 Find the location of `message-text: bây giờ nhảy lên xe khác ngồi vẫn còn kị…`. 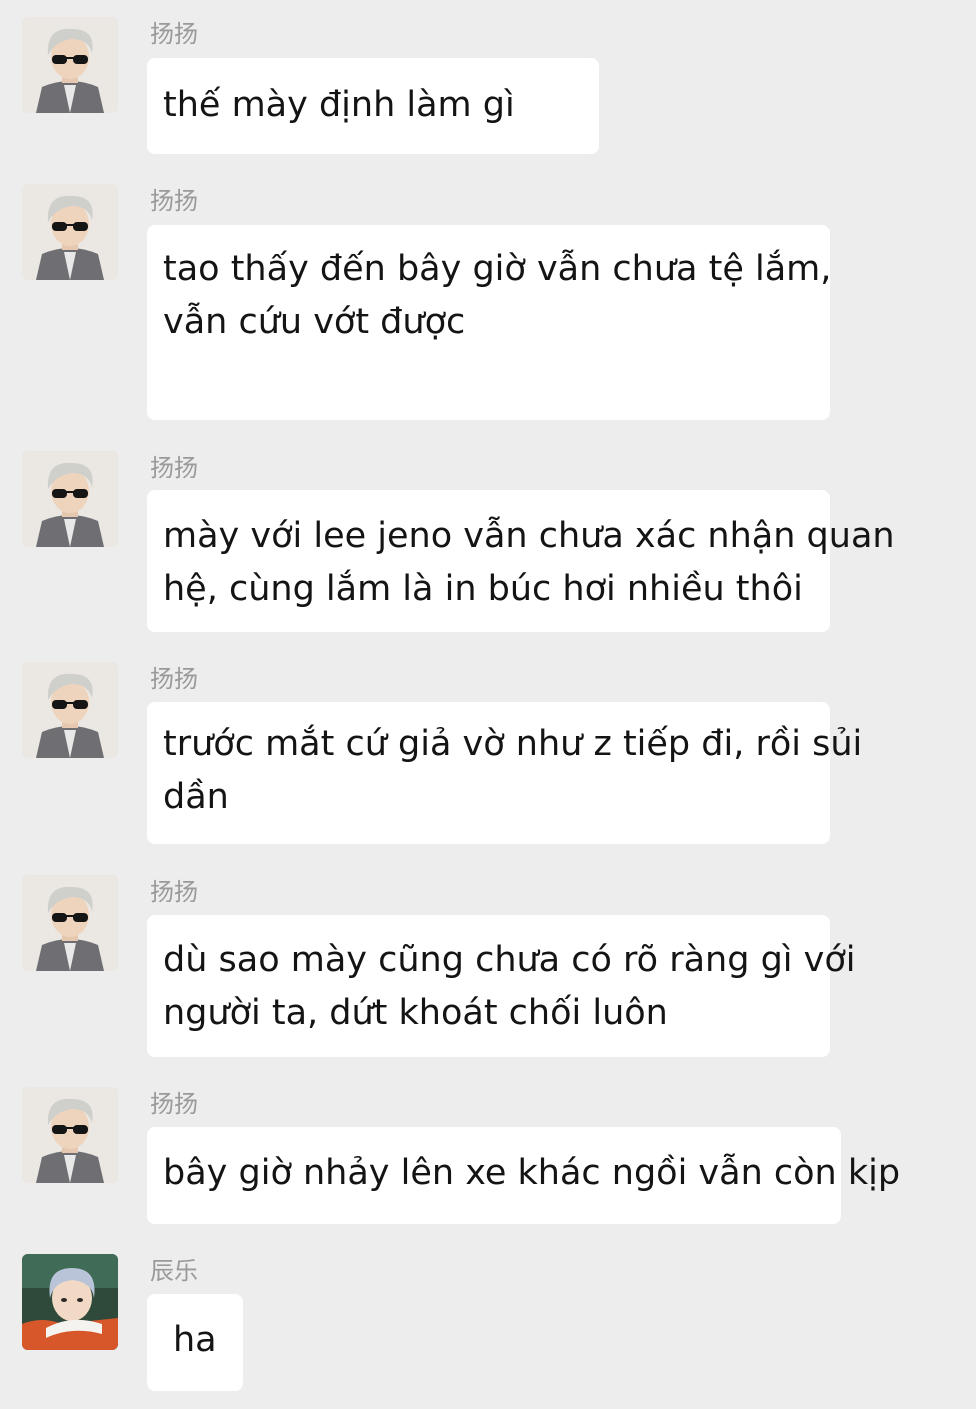

message-text: bây giờ nhảy lên xe khác ngồi vẫn còn kị… is located at coordinates (532, 1173).